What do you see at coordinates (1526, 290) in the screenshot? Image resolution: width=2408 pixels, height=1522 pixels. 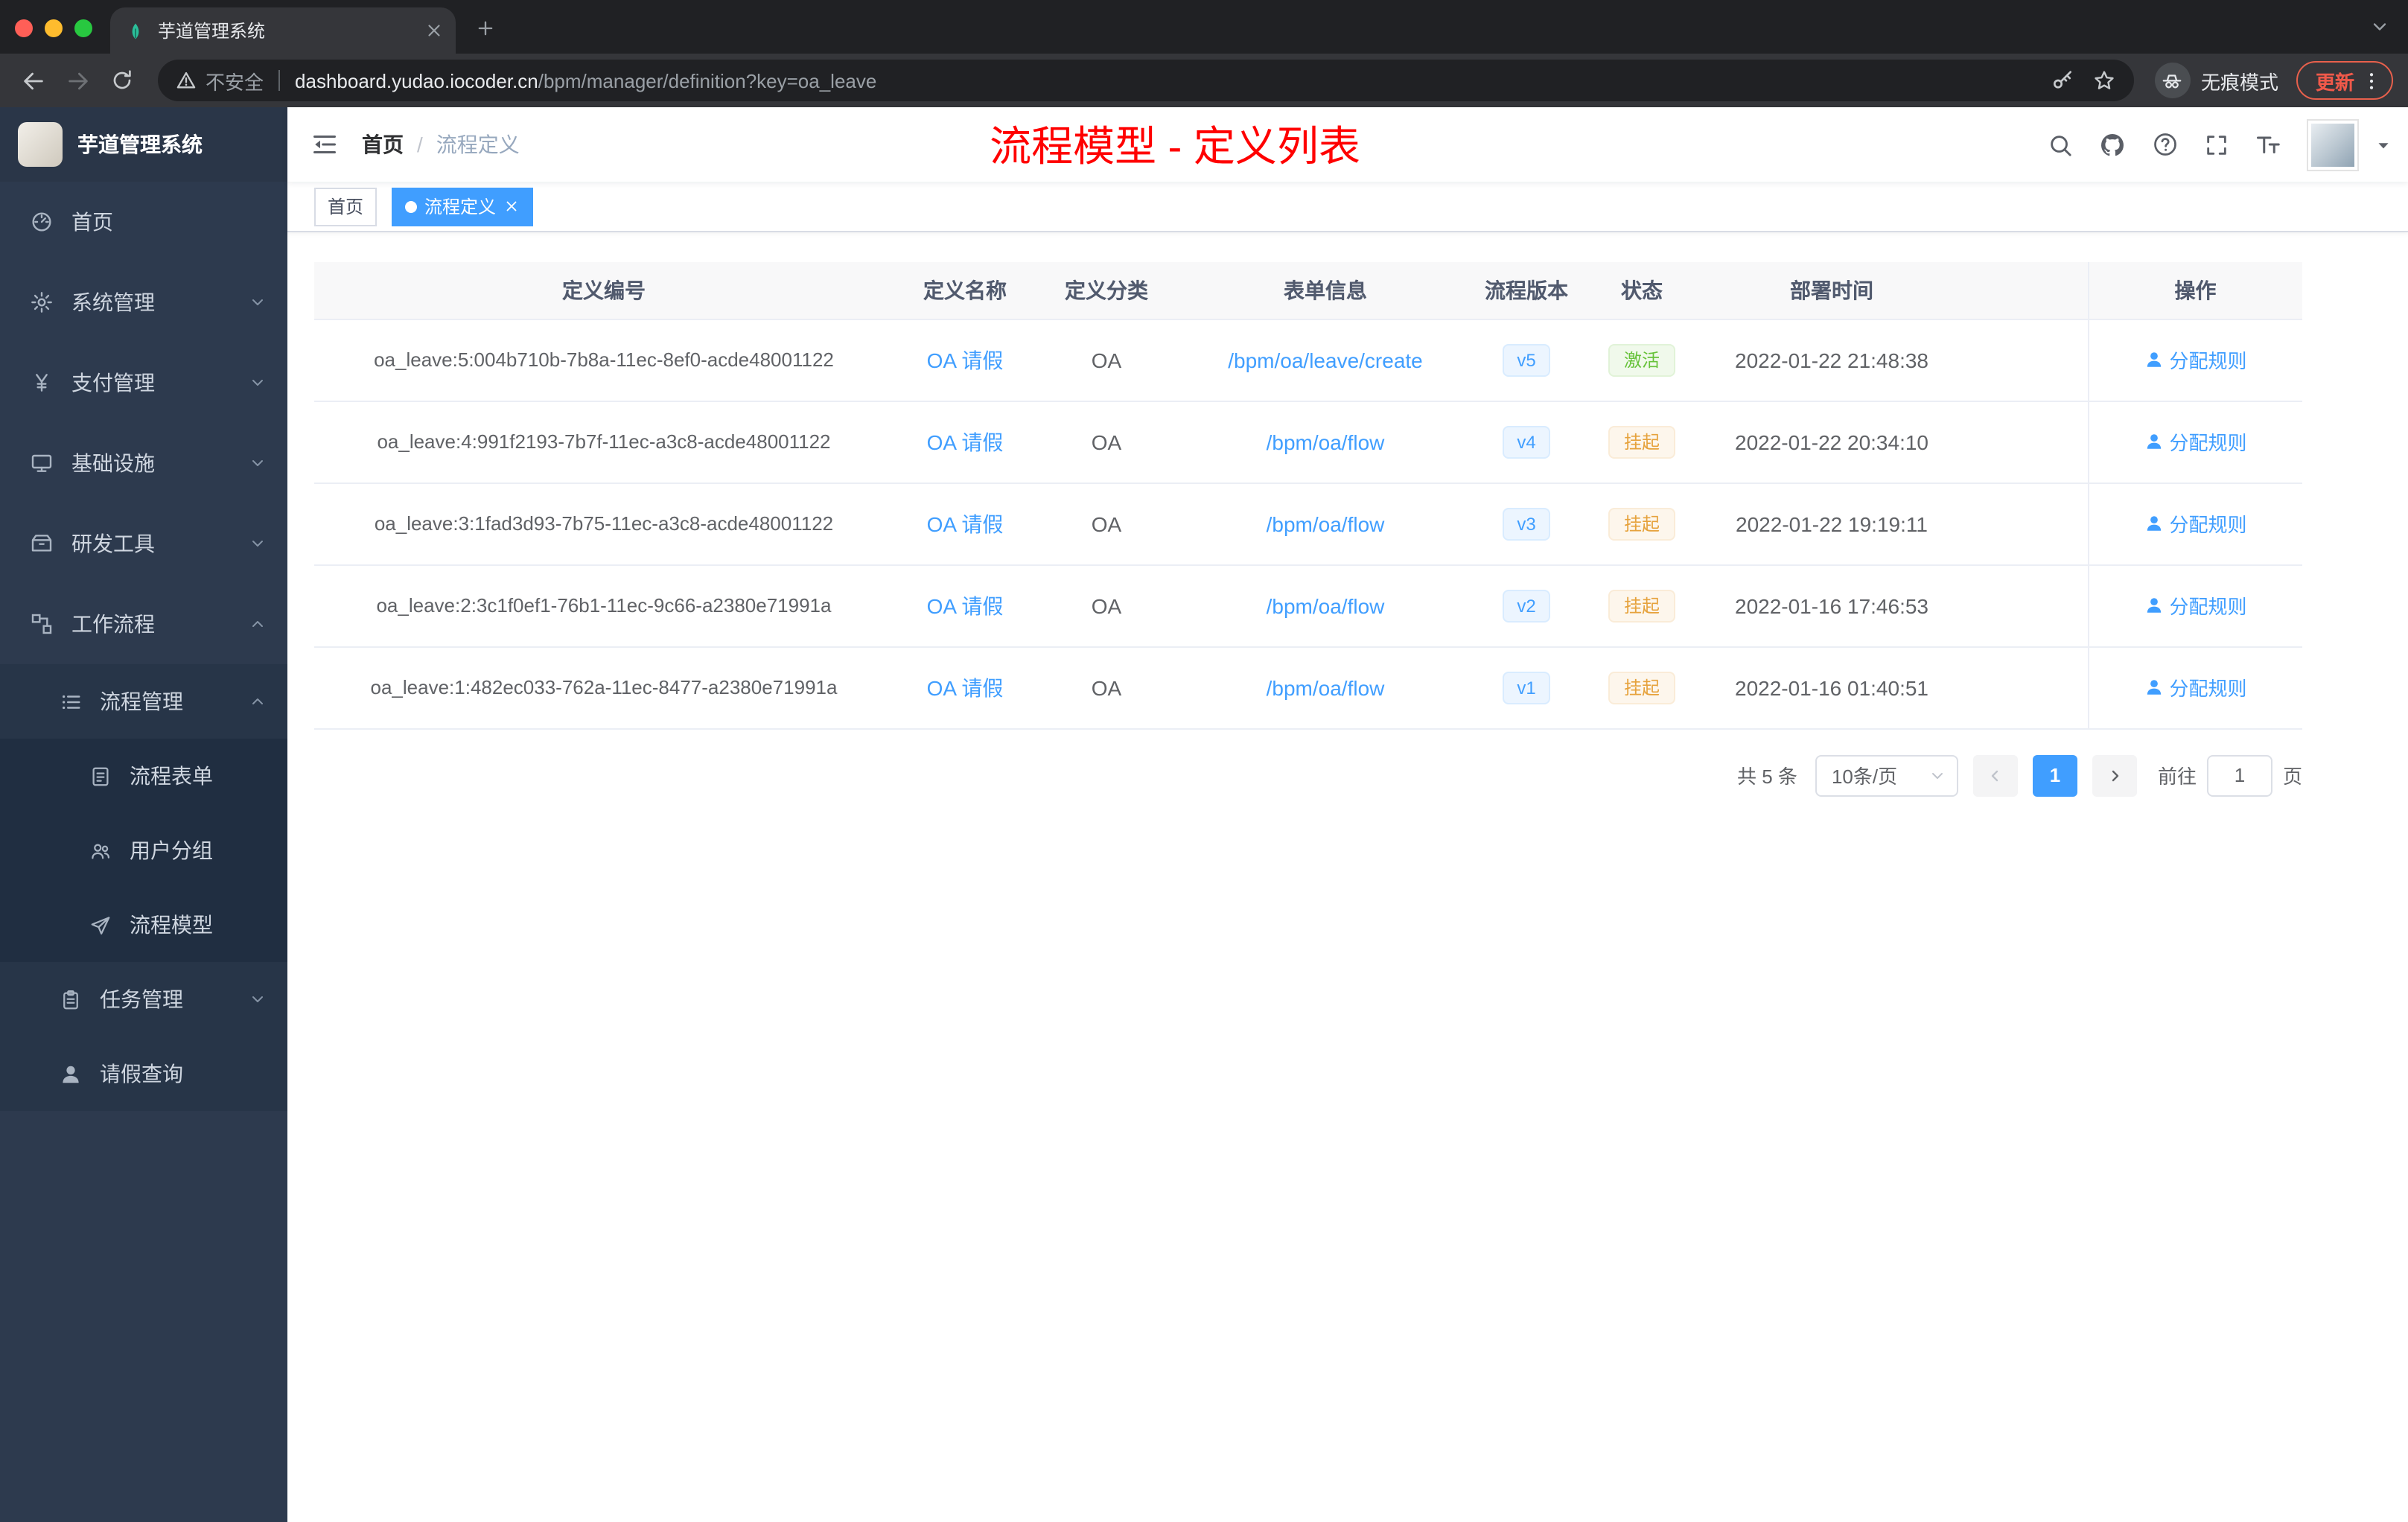 I see `col-header-process-version: 流程版本` at bounding box center [1526, 290].